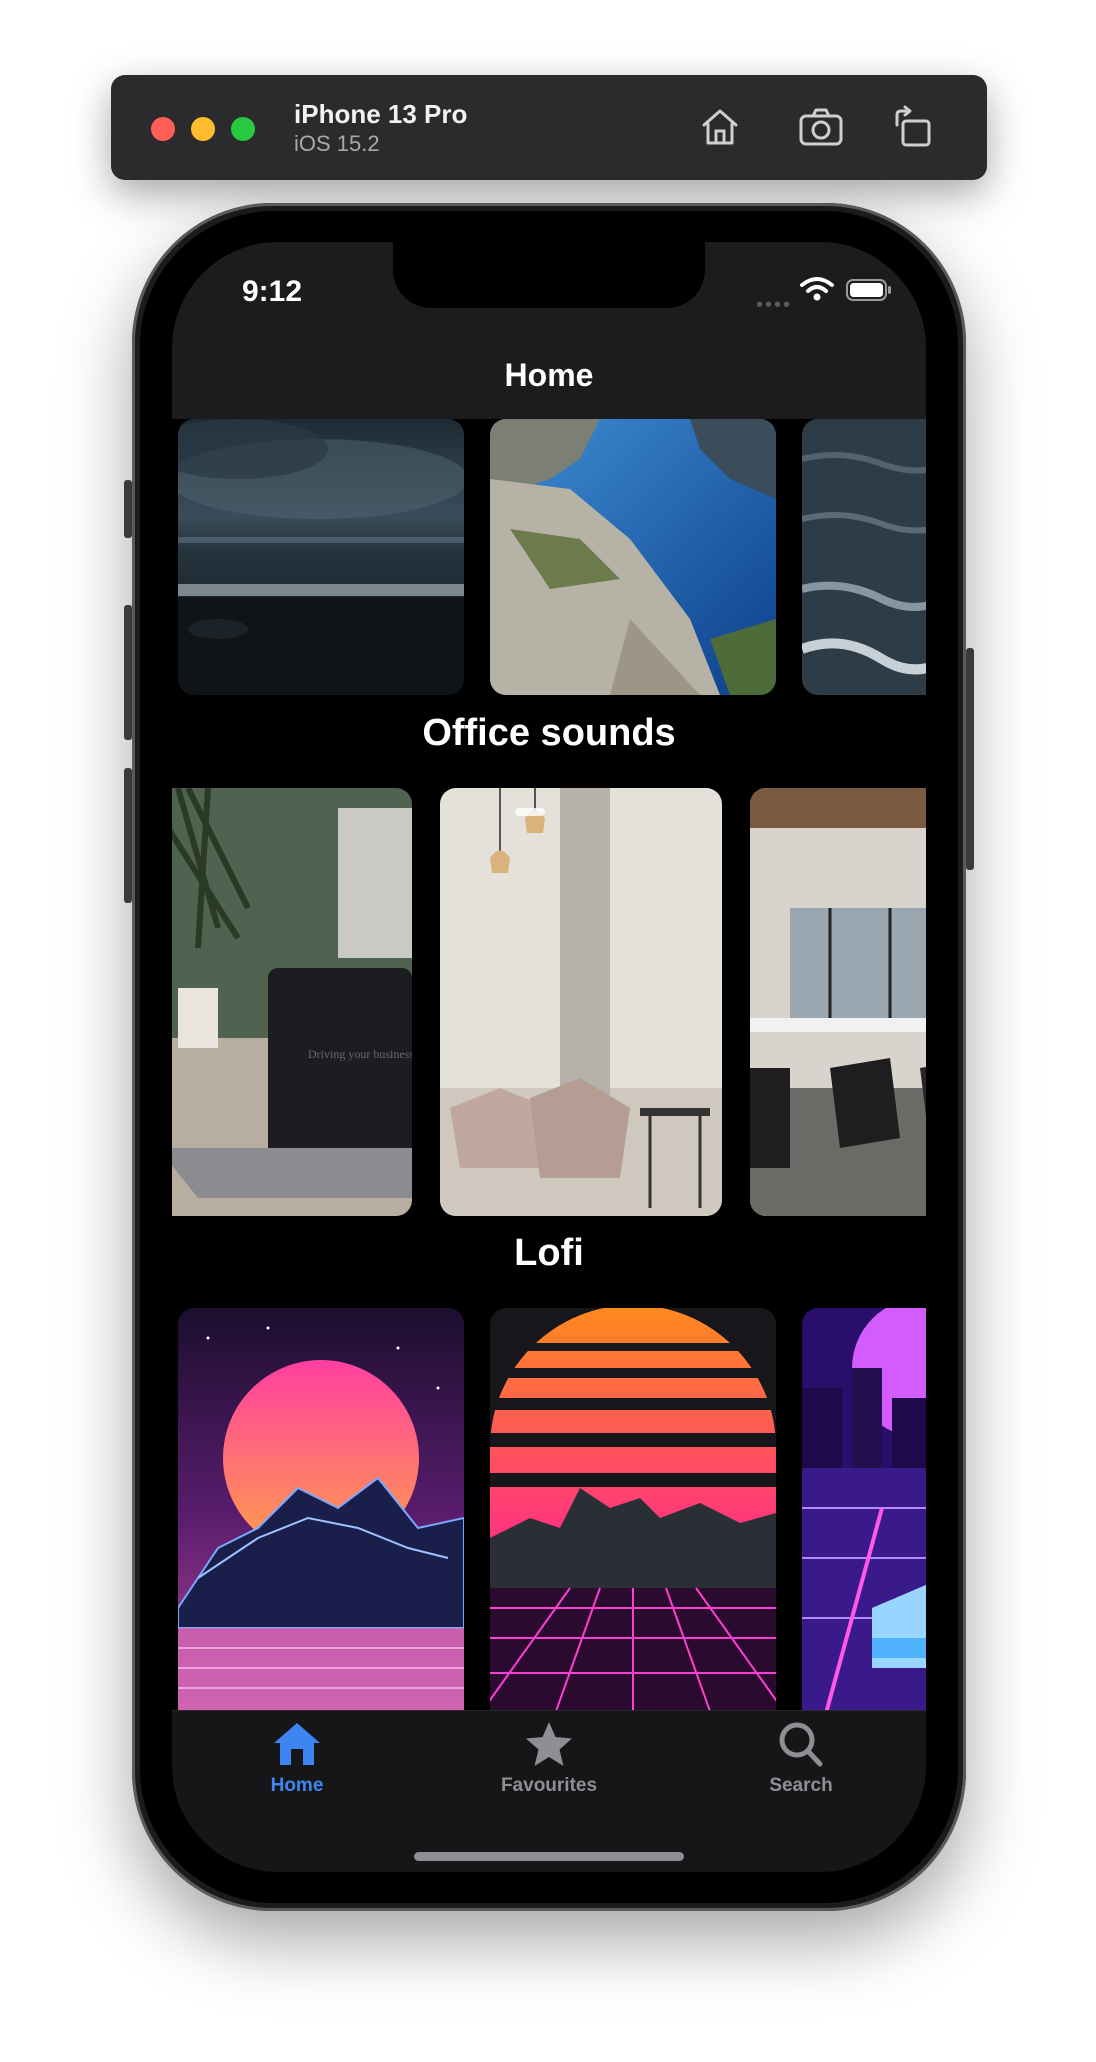 Image resolution: width=1096 pixels, height=2062 pixels. What do you see at coordinates (970, 759) in the screenshot?
I see `power-button` at bounding box center [970, 759].